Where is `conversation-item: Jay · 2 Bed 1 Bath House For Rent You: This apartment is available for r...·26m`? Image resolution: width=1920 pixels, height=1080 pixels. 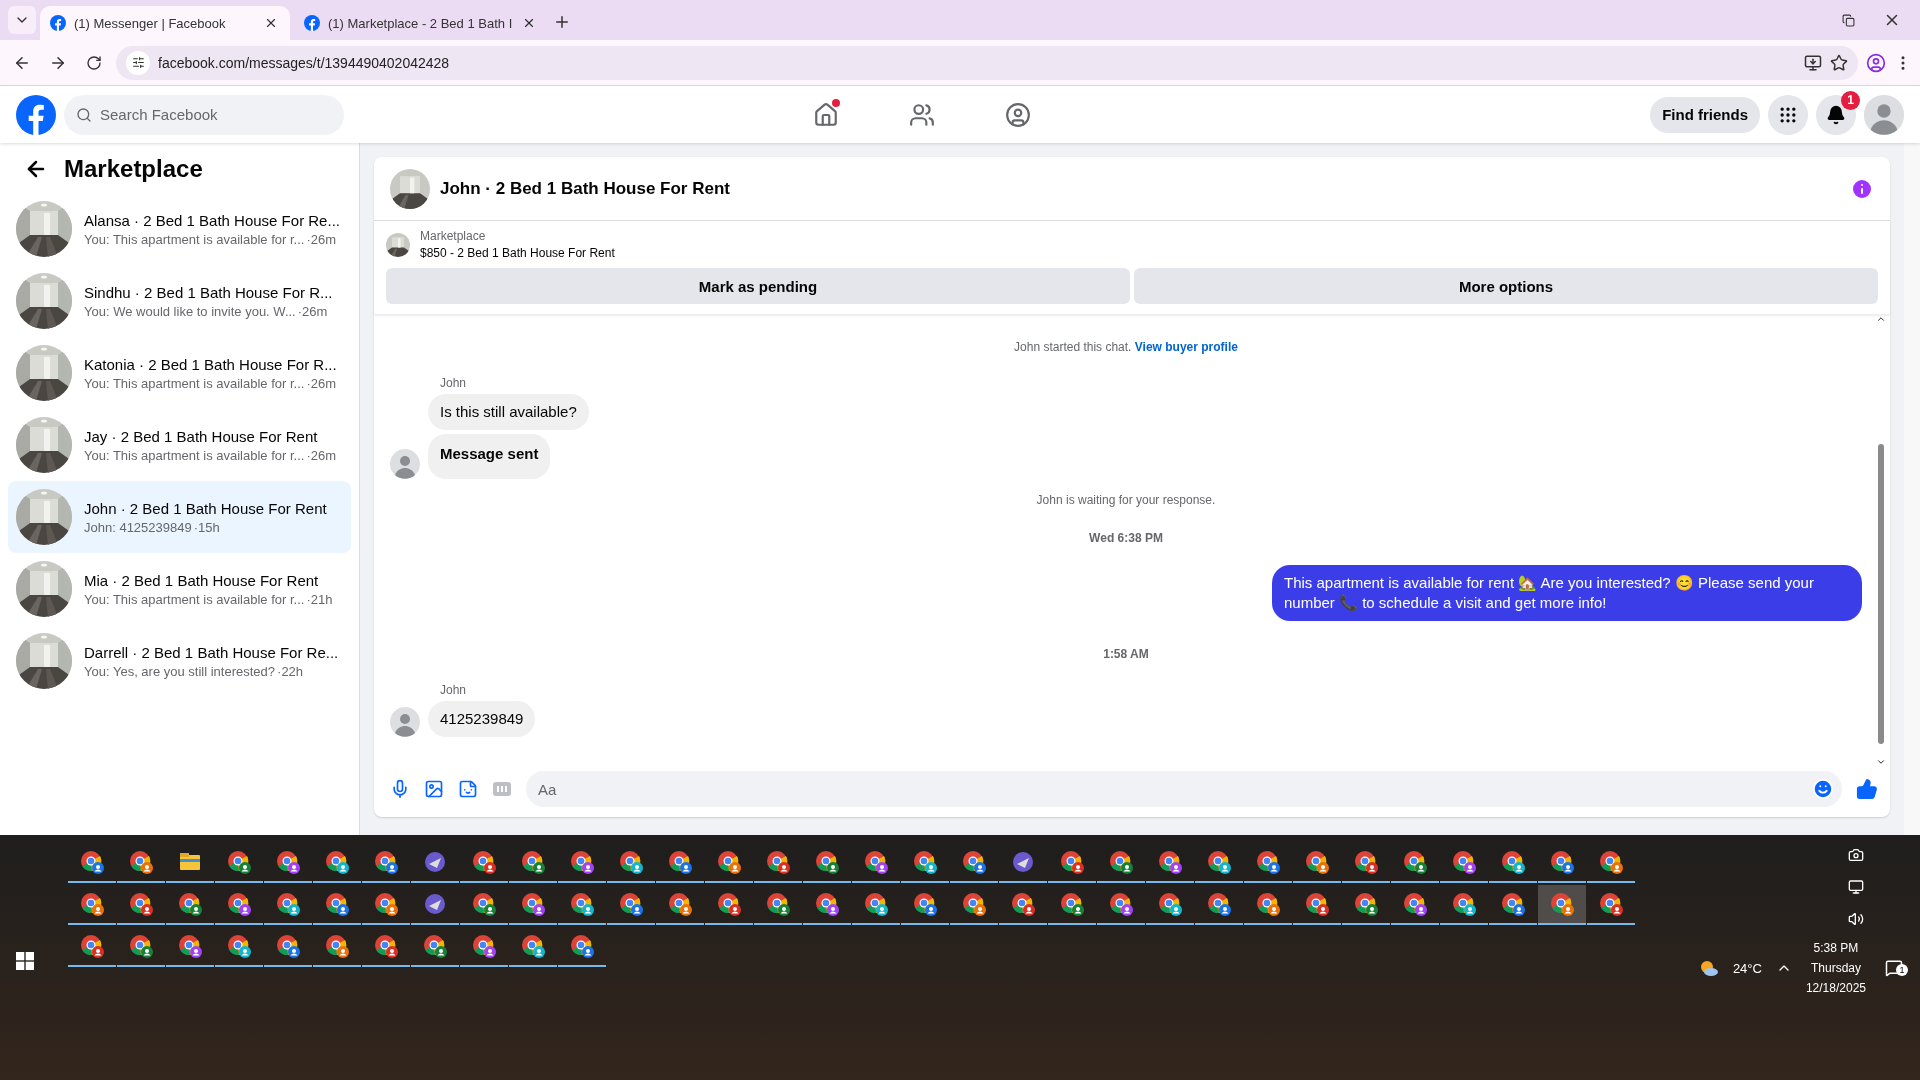
conversation-item: Jay · 2 Bed 1 Bath House For Rent You: This apartment is available for r...·26m is located at coordinates (179, 445).